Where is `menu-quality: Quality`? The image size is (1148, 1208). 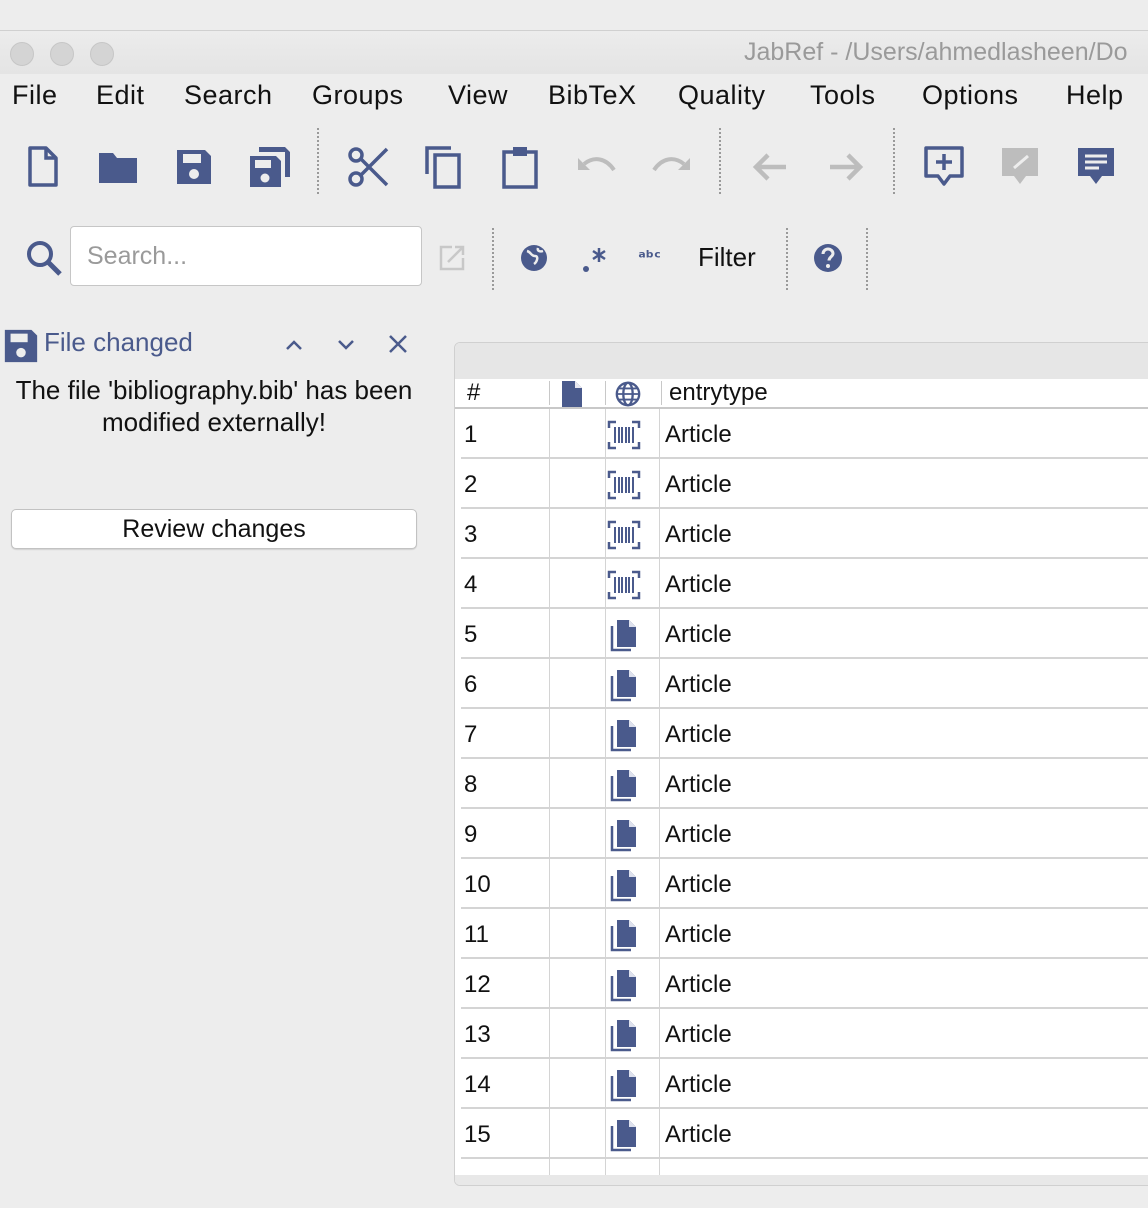 menu-quality: Quality is located at coordinates (722, 95).